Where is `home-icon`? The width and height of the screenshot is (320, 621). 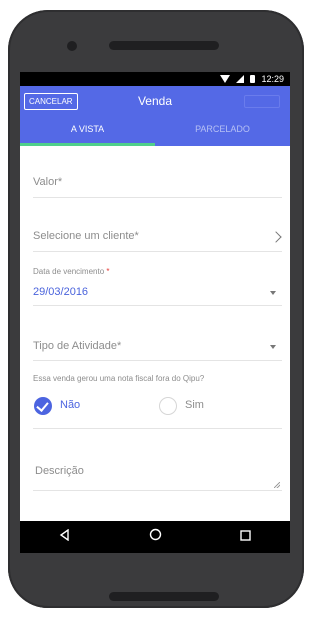
home-icon is located at coordinates (155, 537).